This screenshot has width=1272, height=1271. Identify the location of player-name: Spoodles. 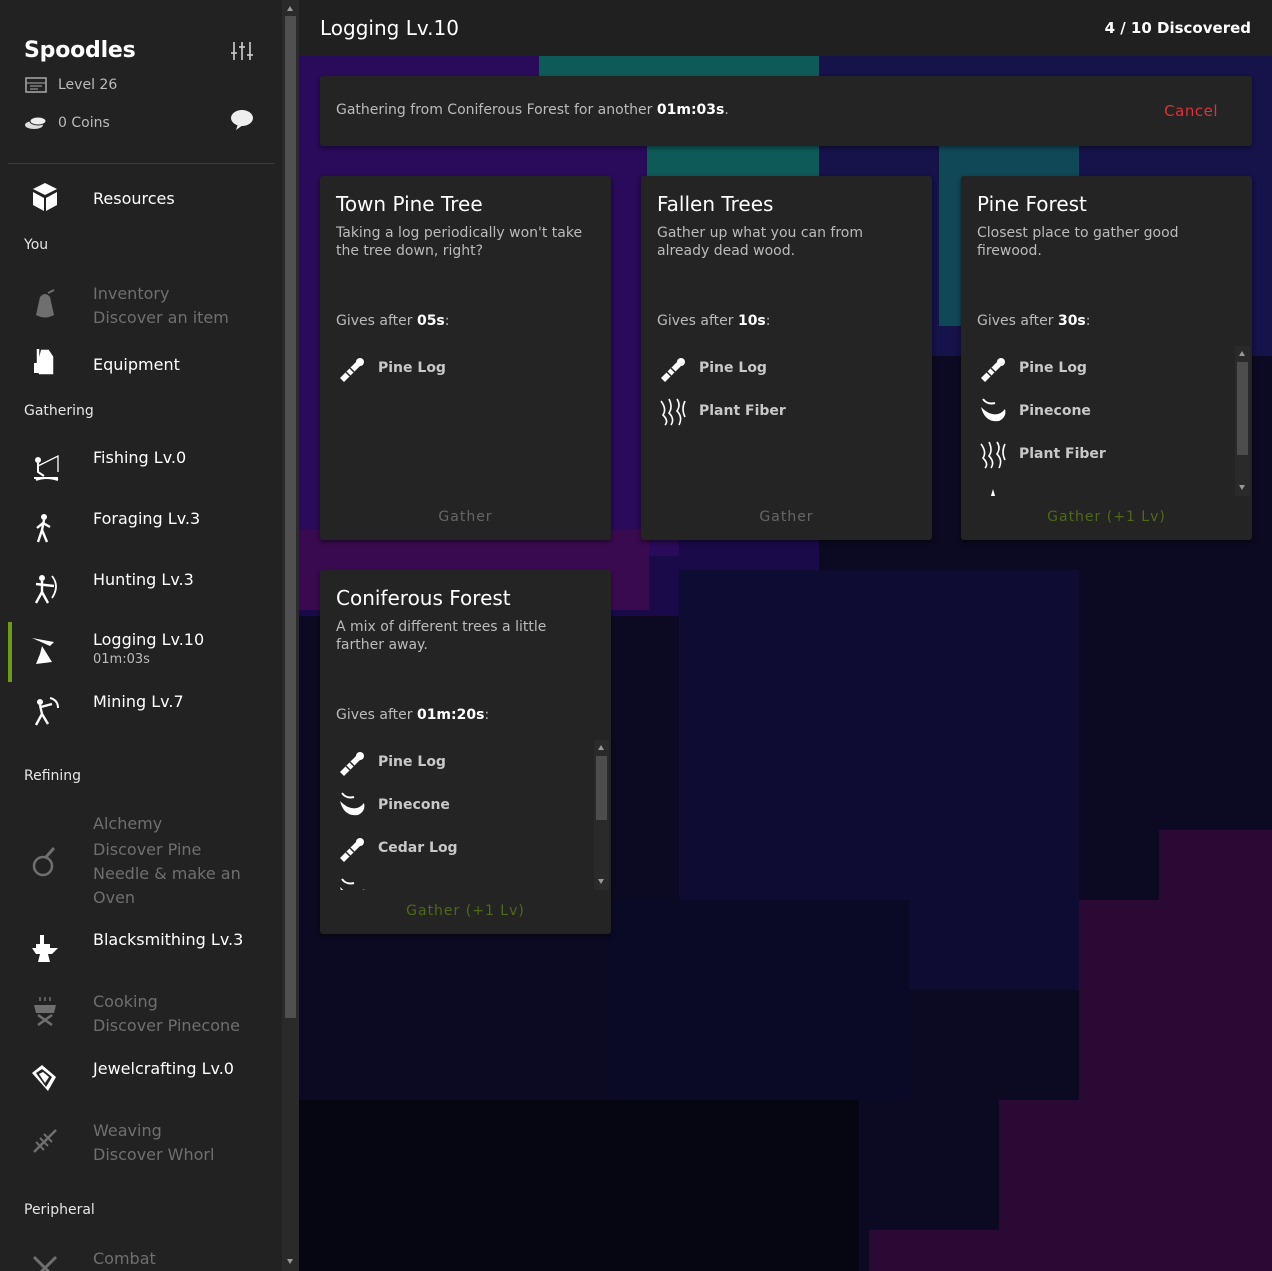
(80, 50).